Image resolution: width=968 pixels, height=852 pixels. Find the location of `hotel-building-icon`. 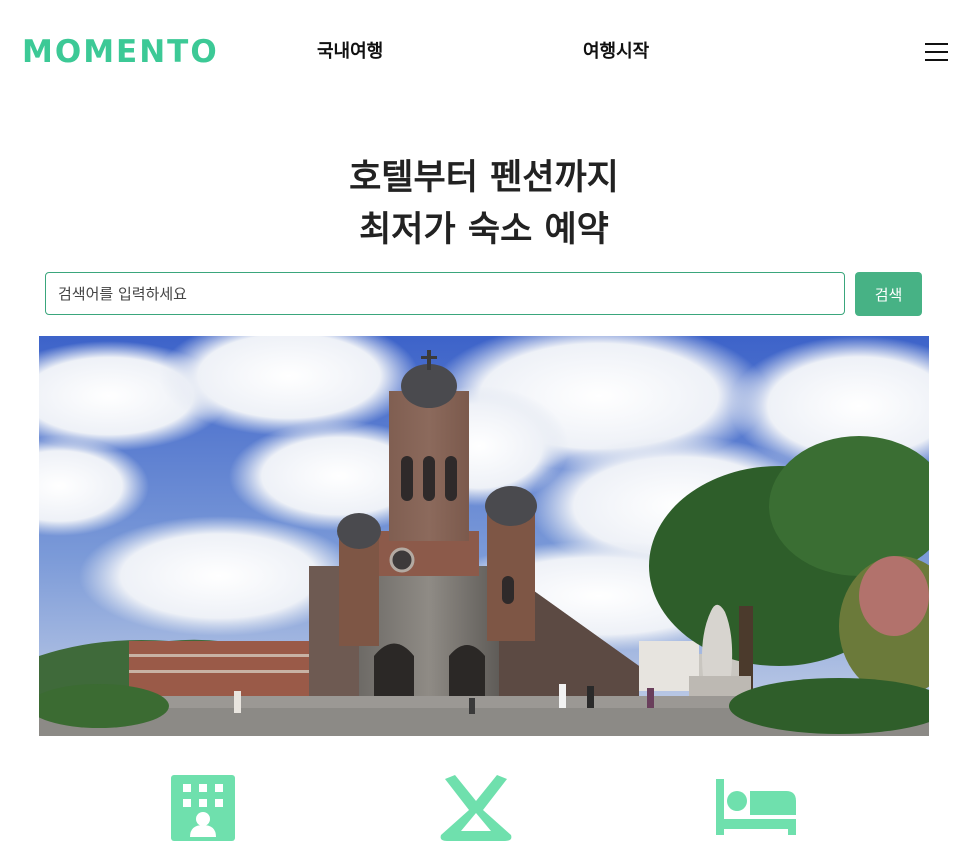

hotel-building-icon is located at coordinates (203, 808).